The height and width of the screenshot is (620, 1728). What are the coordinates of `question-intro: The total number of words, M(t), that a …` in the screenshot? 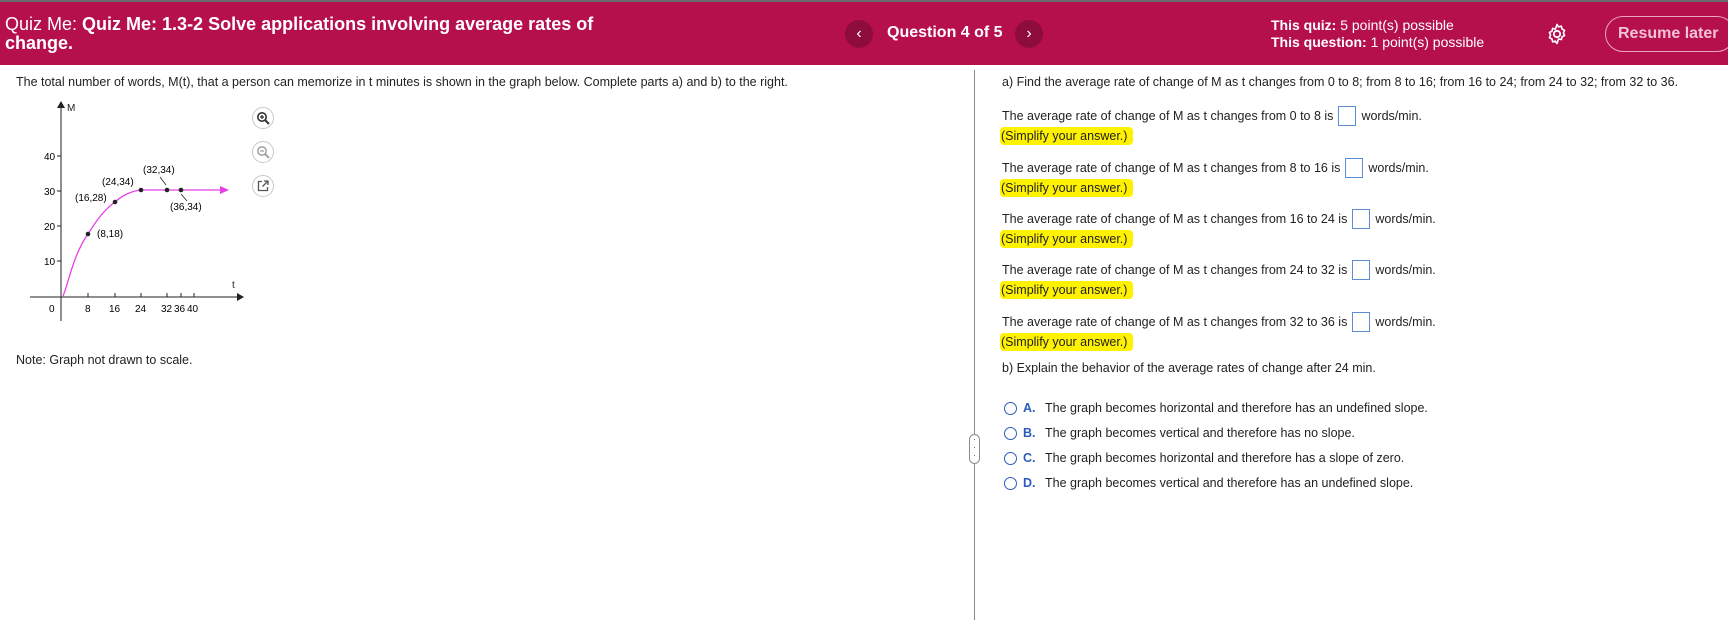 It's located at (402, 82).